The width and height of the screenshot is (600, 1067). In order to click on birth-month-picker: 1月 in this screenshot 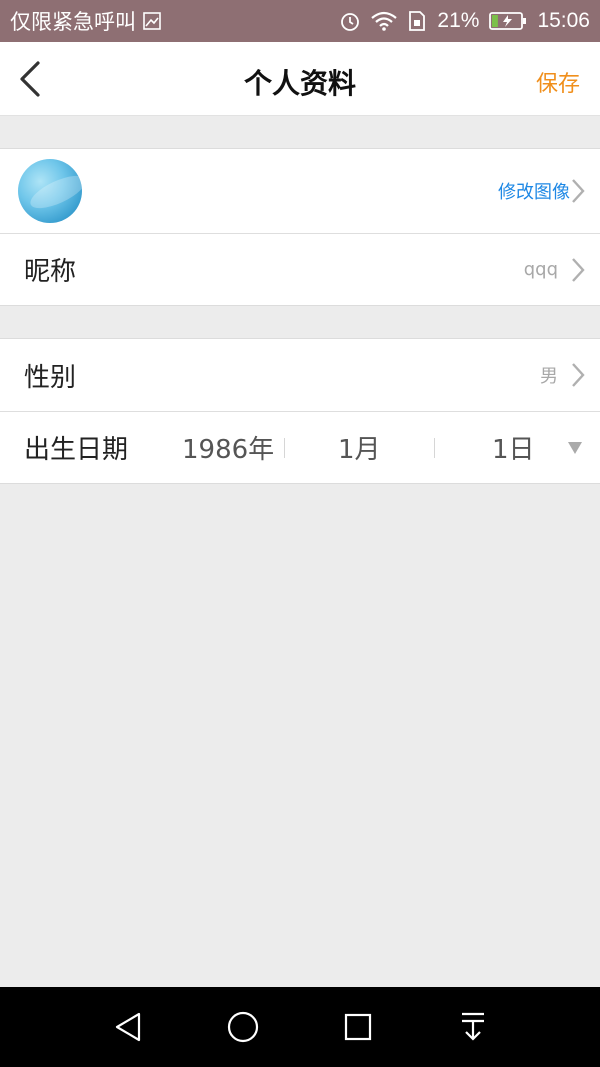, I will do `click(359, 447)`.